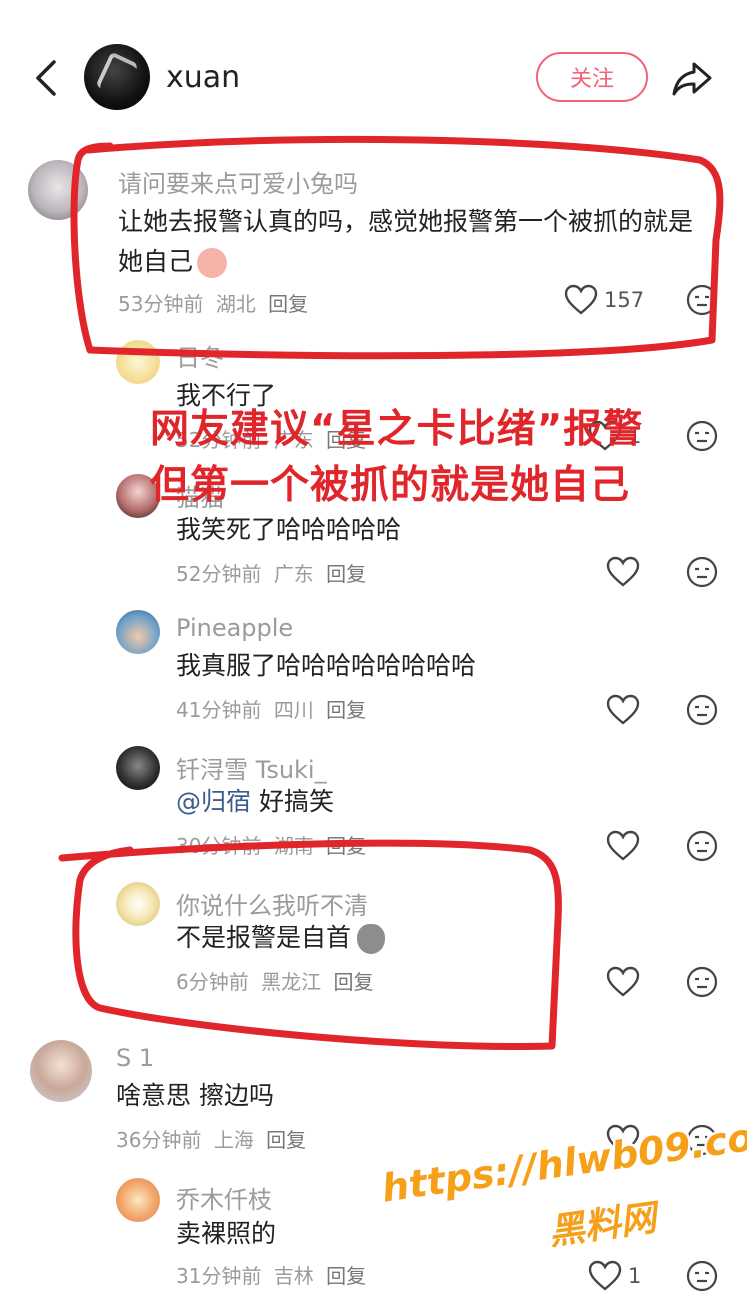 This screenshot has height=1292, width=747. Describe the element at coordinates (235, 304) in the screenshot. I see `comment-region: 湖北` at that location.